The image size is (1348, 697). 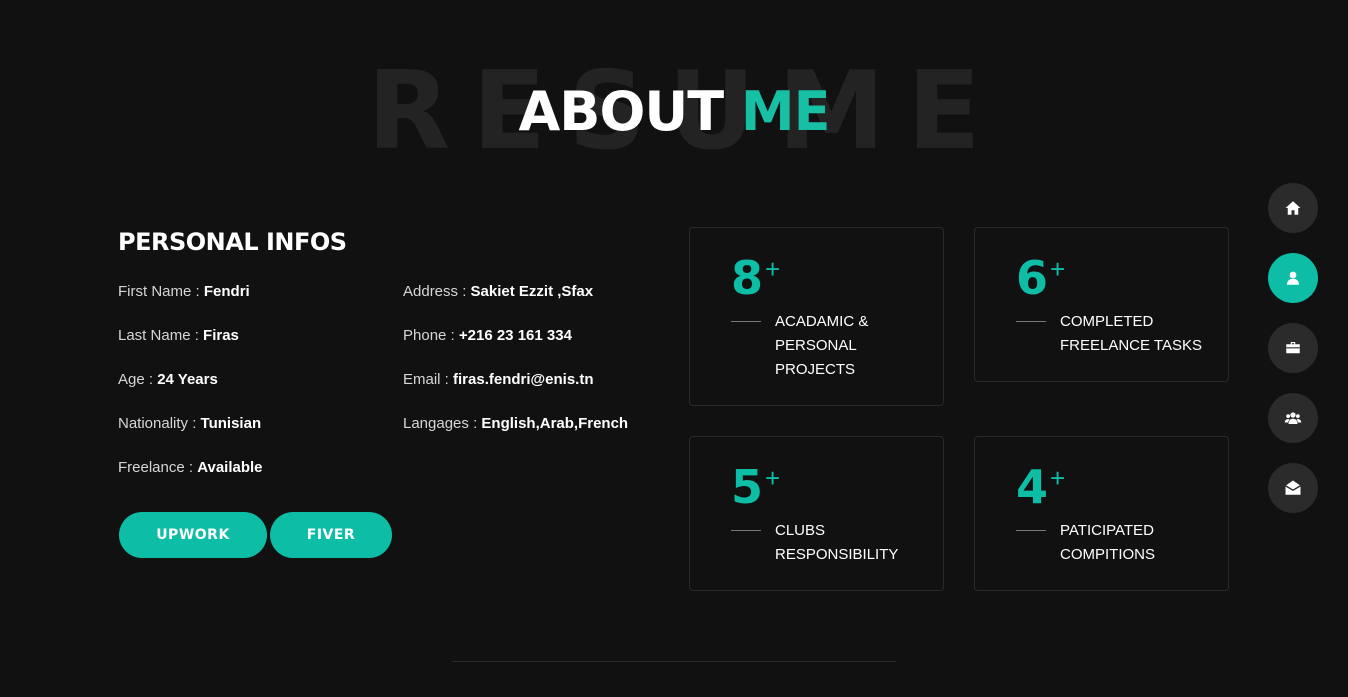 I want to click on stat-card-projects: 8 + ACADAMIC & PERSONAL PROJECTS, so click(x=816, y=316).